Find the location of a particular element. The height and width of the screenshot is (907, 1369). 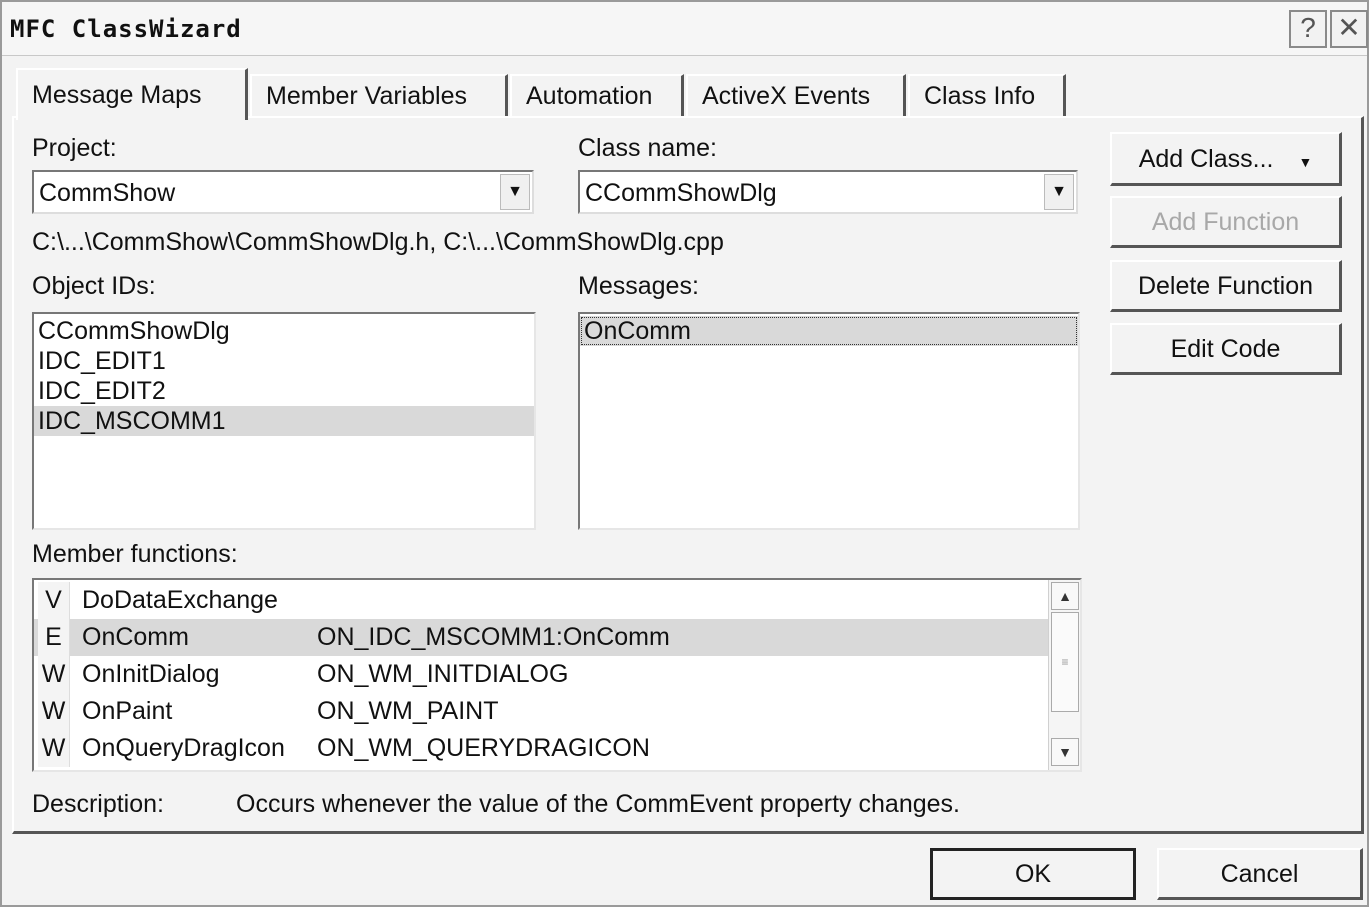

delete-function-label: Delete Function is located at coordinates (1225, 286).